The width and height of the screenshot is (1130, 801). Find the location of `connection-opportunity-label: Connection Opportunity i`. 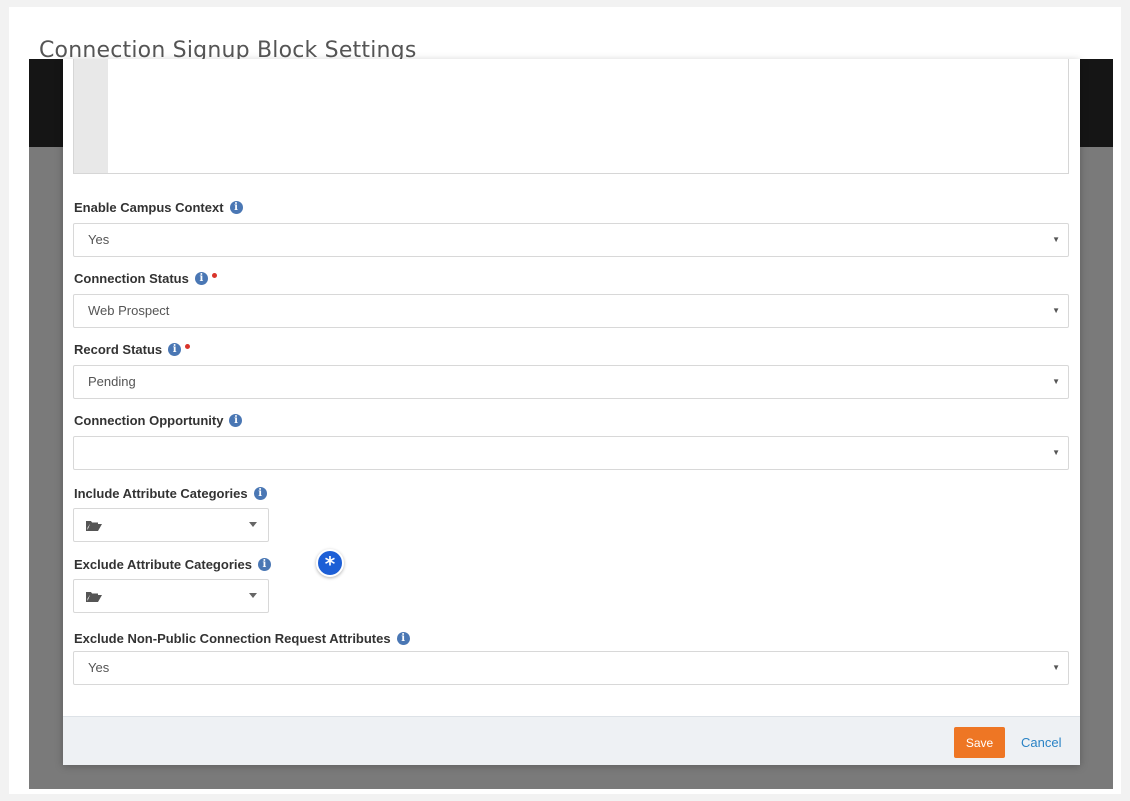

connection-opportunity-label: Connection Opportunity i is located at coordinates (158, 420).